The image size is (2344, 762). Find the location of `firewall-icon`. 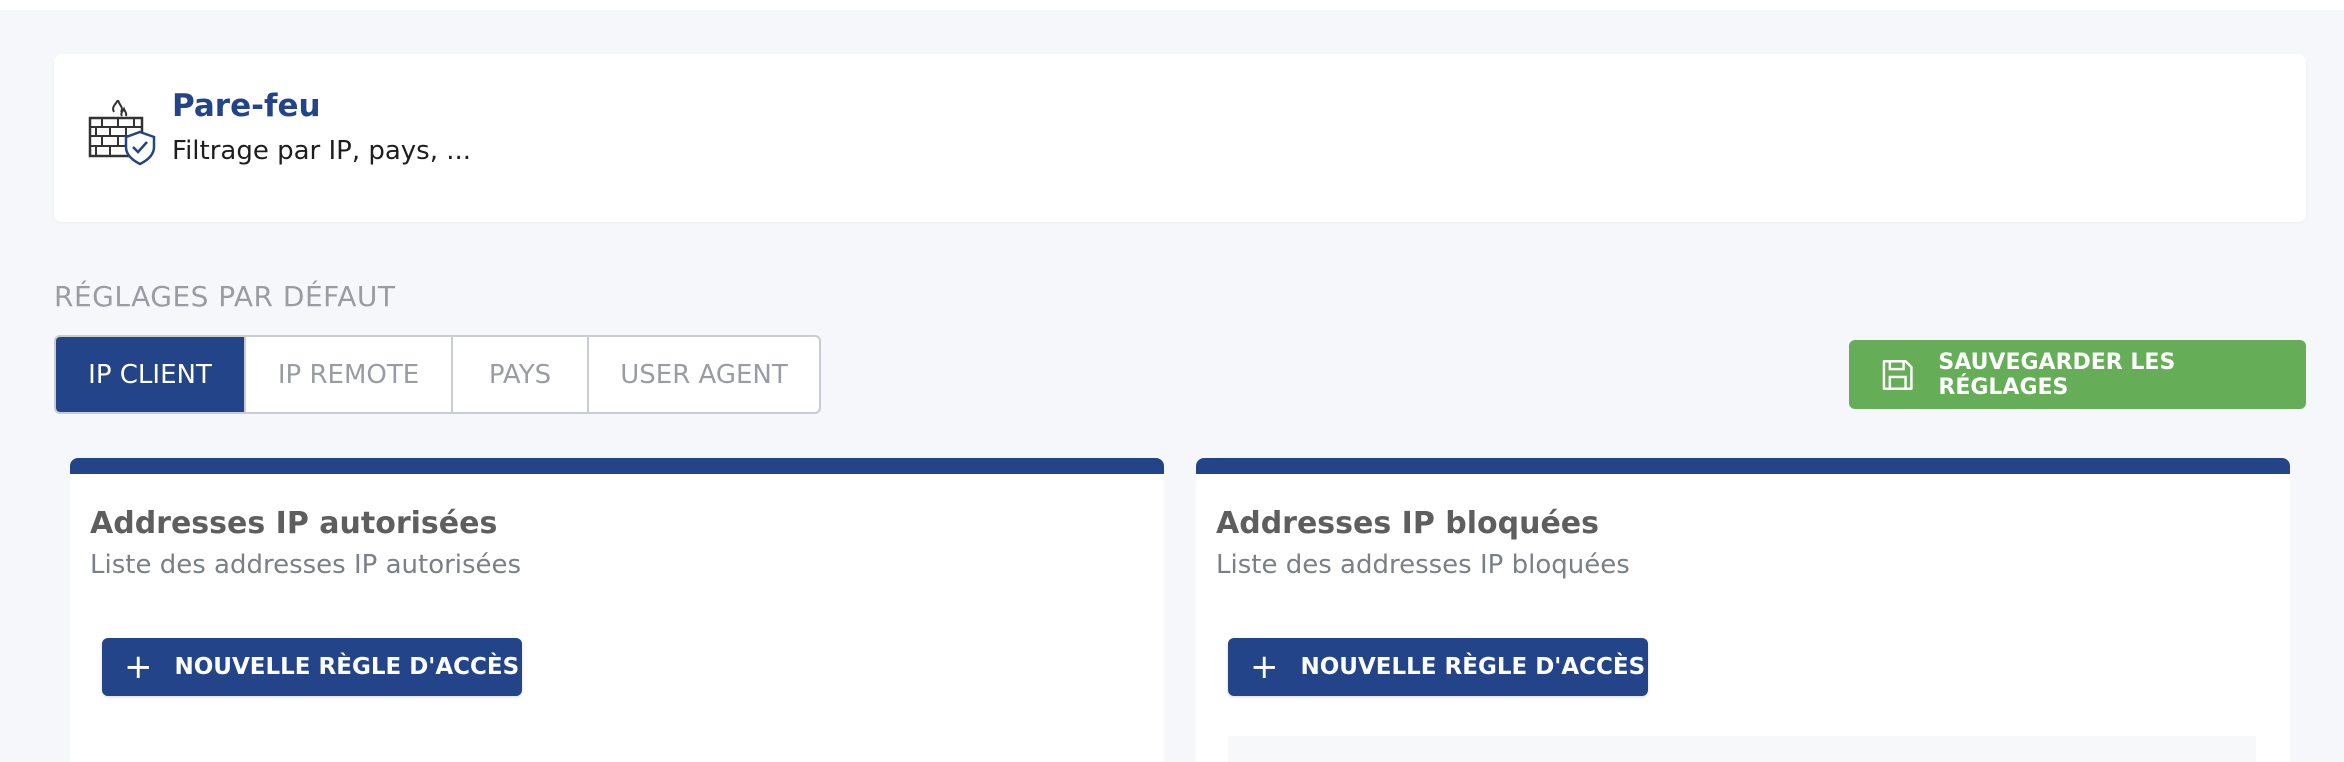

firewall-icon is located at coordinates (122, 133).